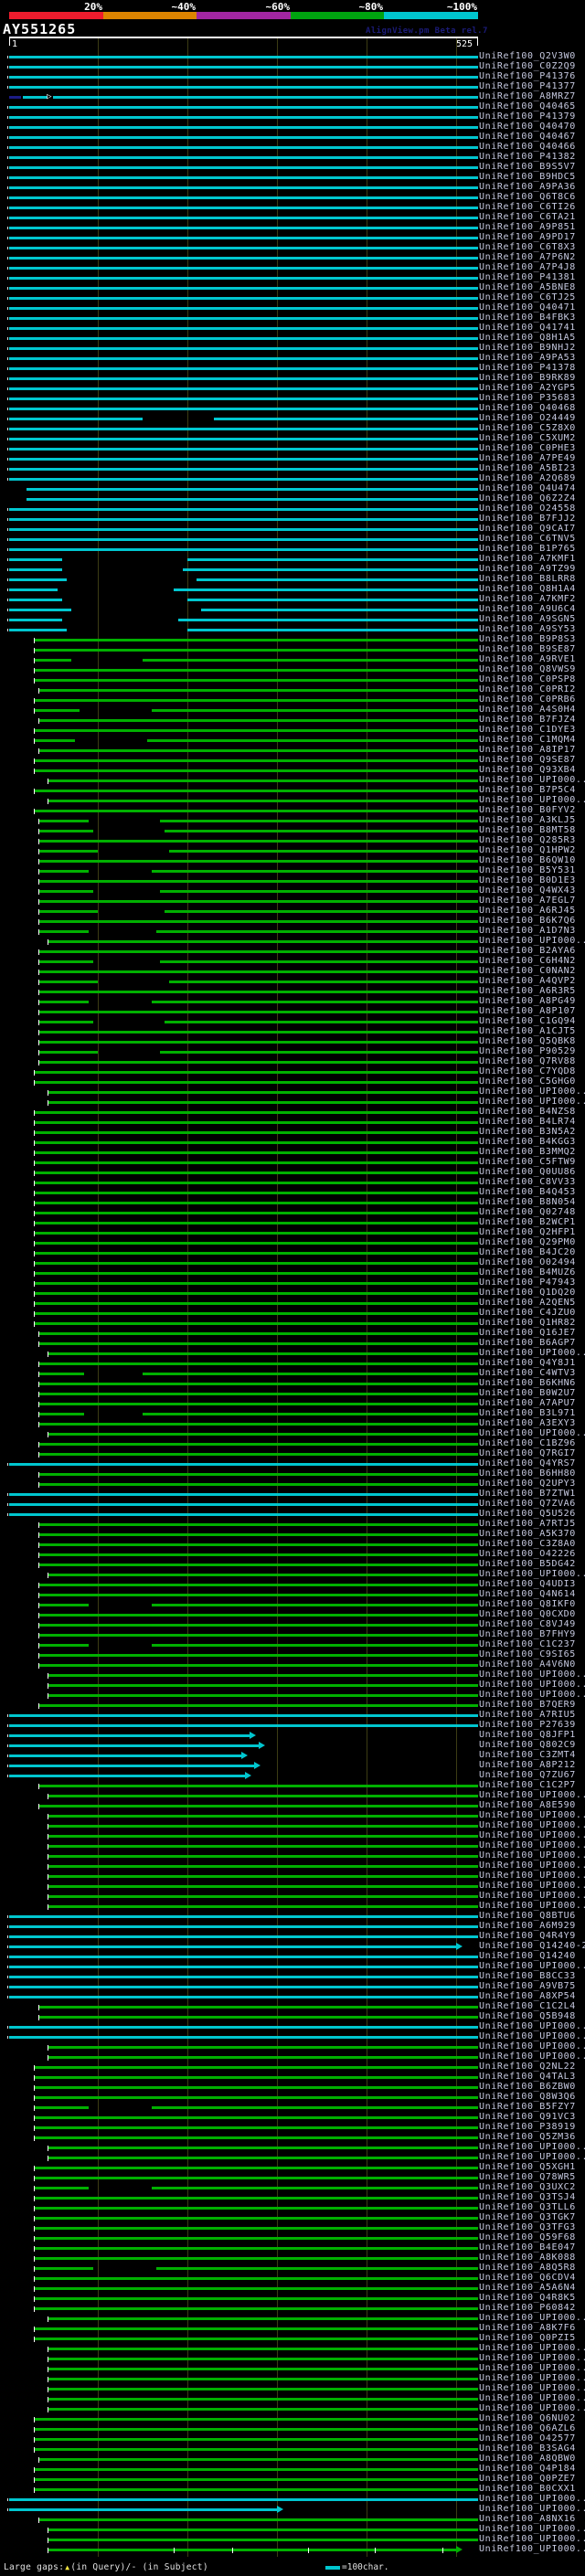  What do you see at coordinates (528, 2227) in the screenshot?
I see `hit-label: UniRef100_Q3TFG3` at bounding box center [528, 2227].